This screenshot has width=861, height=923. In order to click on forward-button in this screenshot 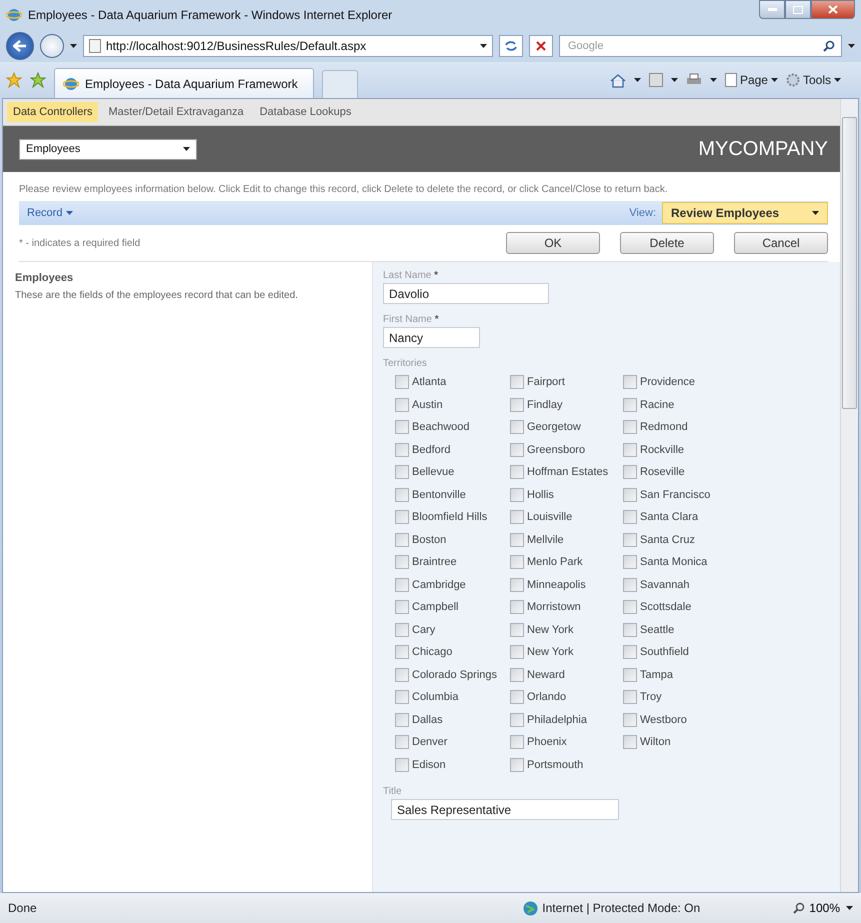, I will do `click(52, 46)`.